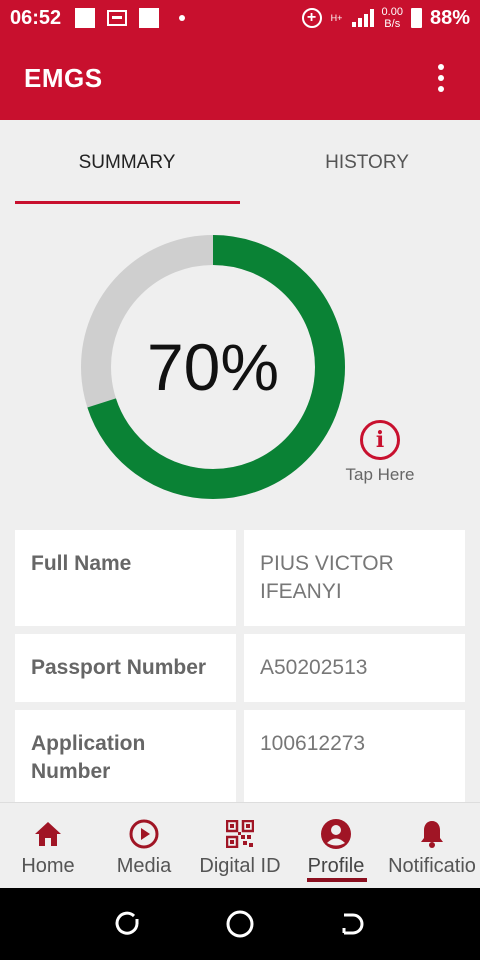 This screenshot has height=960, width=480. I want to click on detail-row: Application Number 100612273, so click(240, 756).